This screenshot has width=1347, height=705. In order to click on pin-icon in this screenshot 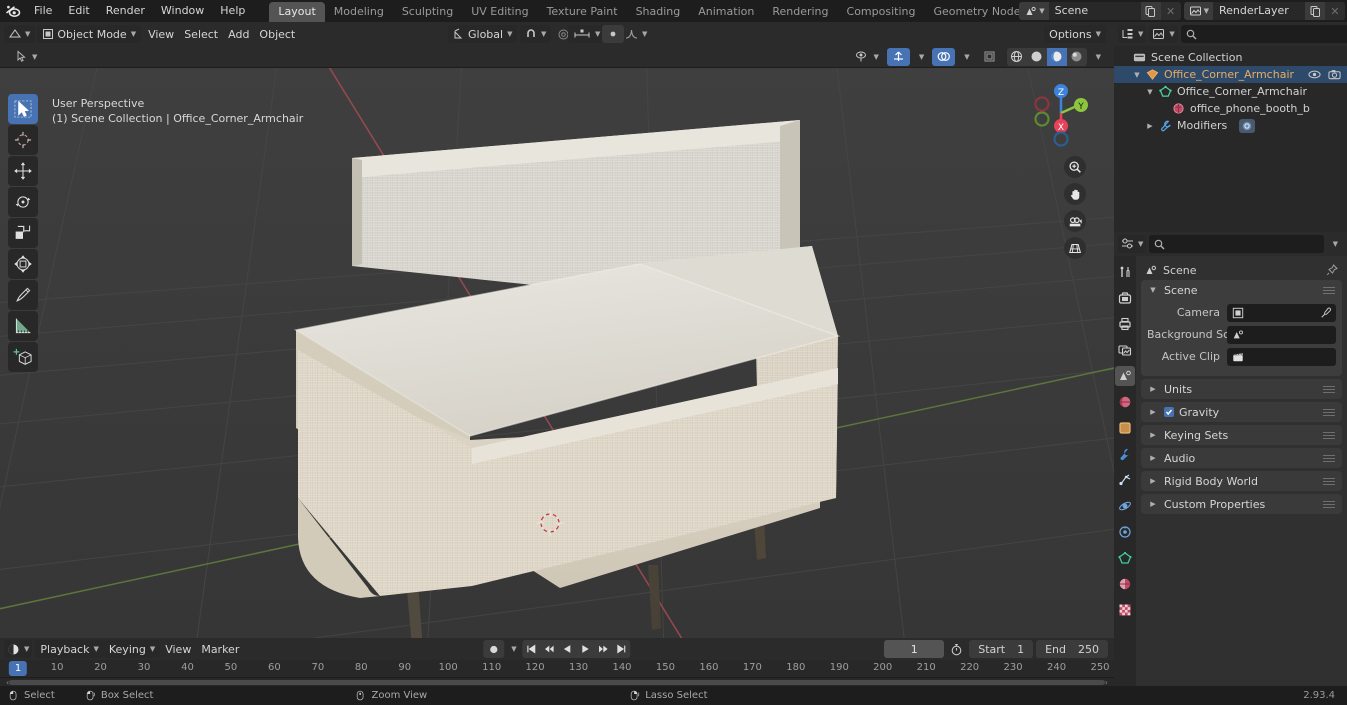, I will do `click(1332, 270)`.